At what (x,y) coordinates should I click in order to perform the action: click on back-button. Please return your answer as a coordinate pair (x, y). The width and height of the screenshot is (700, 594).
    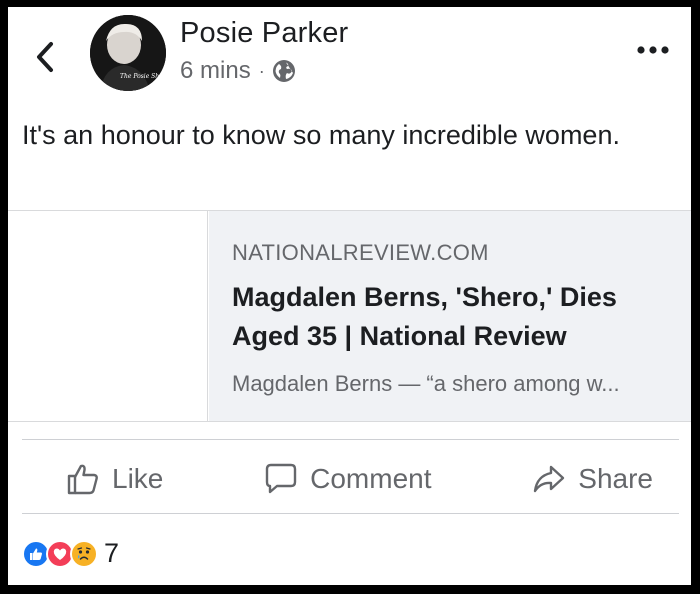
    Looking at the image, I should click on (45, 57).